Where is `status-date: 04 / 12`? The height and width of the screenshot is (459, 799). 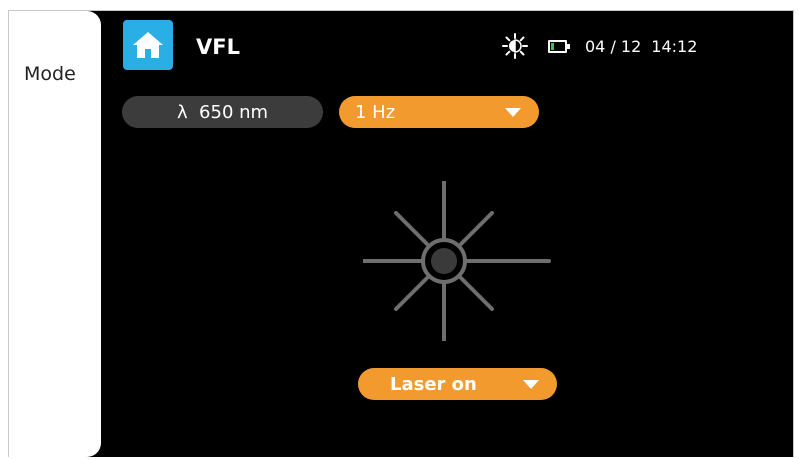 status-date: 04 / 12 is located at coordinates (613, 46).